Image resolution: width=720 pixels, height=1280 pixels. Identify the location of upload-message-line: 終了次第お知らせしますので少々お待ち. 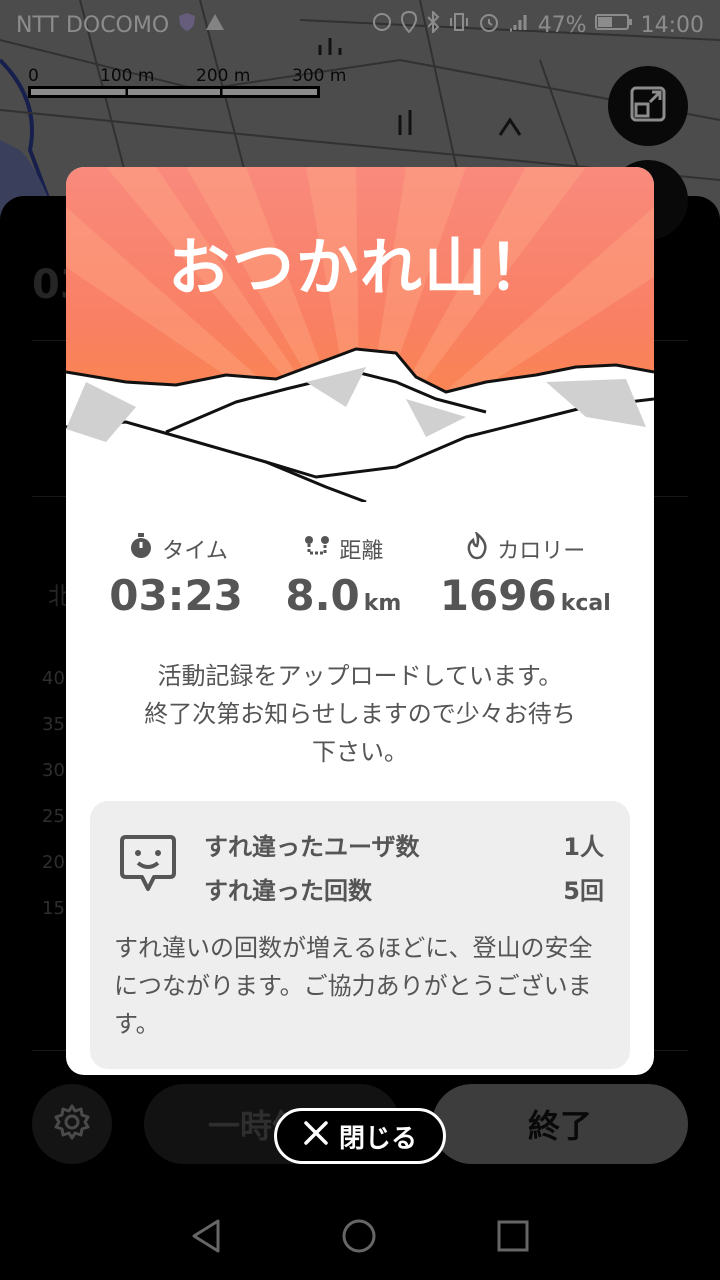
(360, 714).